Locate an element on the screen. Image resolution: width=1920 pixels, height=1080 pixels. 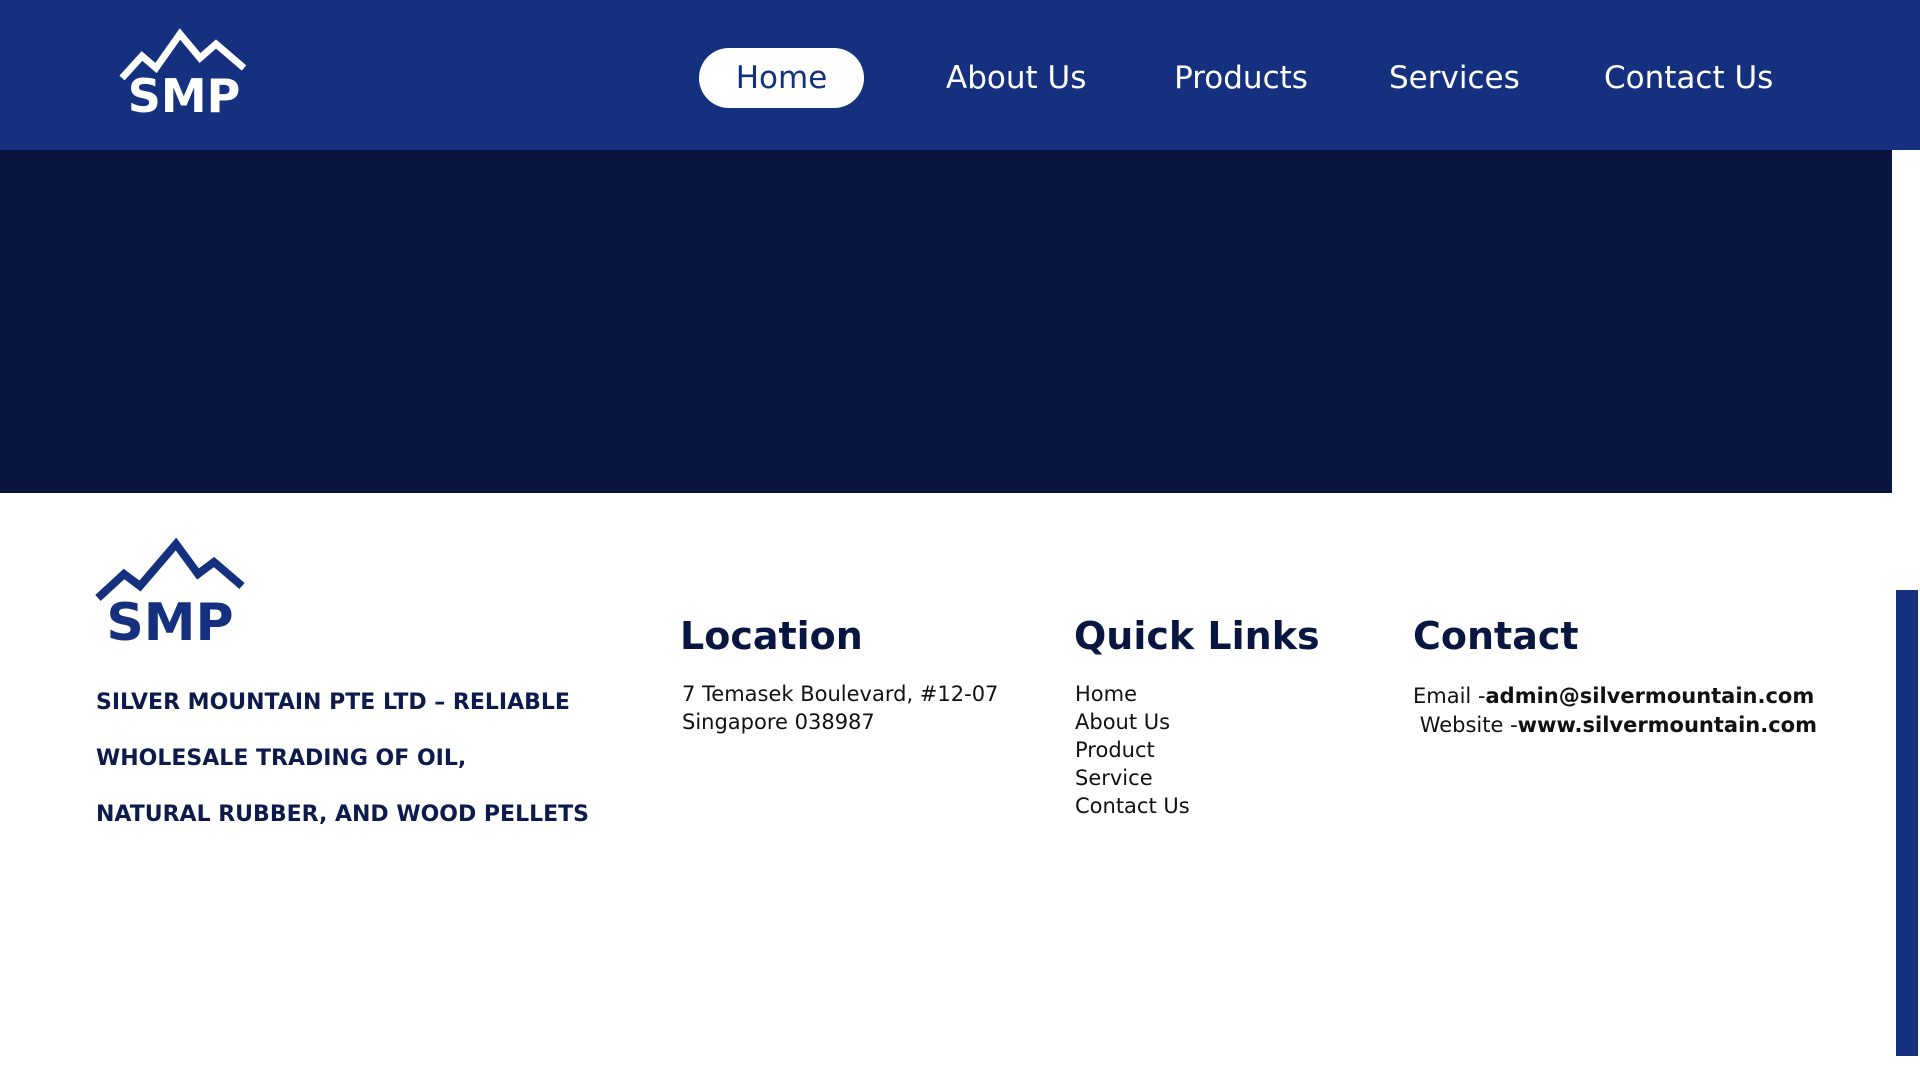
quick-links-list: Home About Us Product Service Contact Us is located at coordinates (1132, 750).